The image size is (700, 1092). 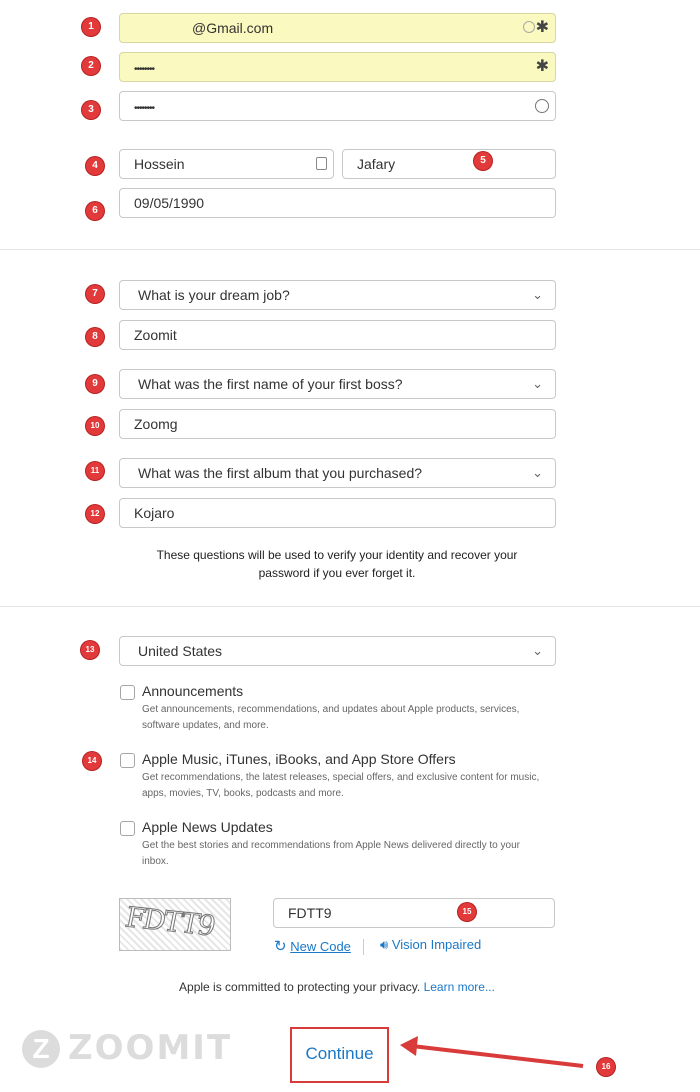 I want to click on zoomit-logo-icon: Z, so click(x=41, y=1049).